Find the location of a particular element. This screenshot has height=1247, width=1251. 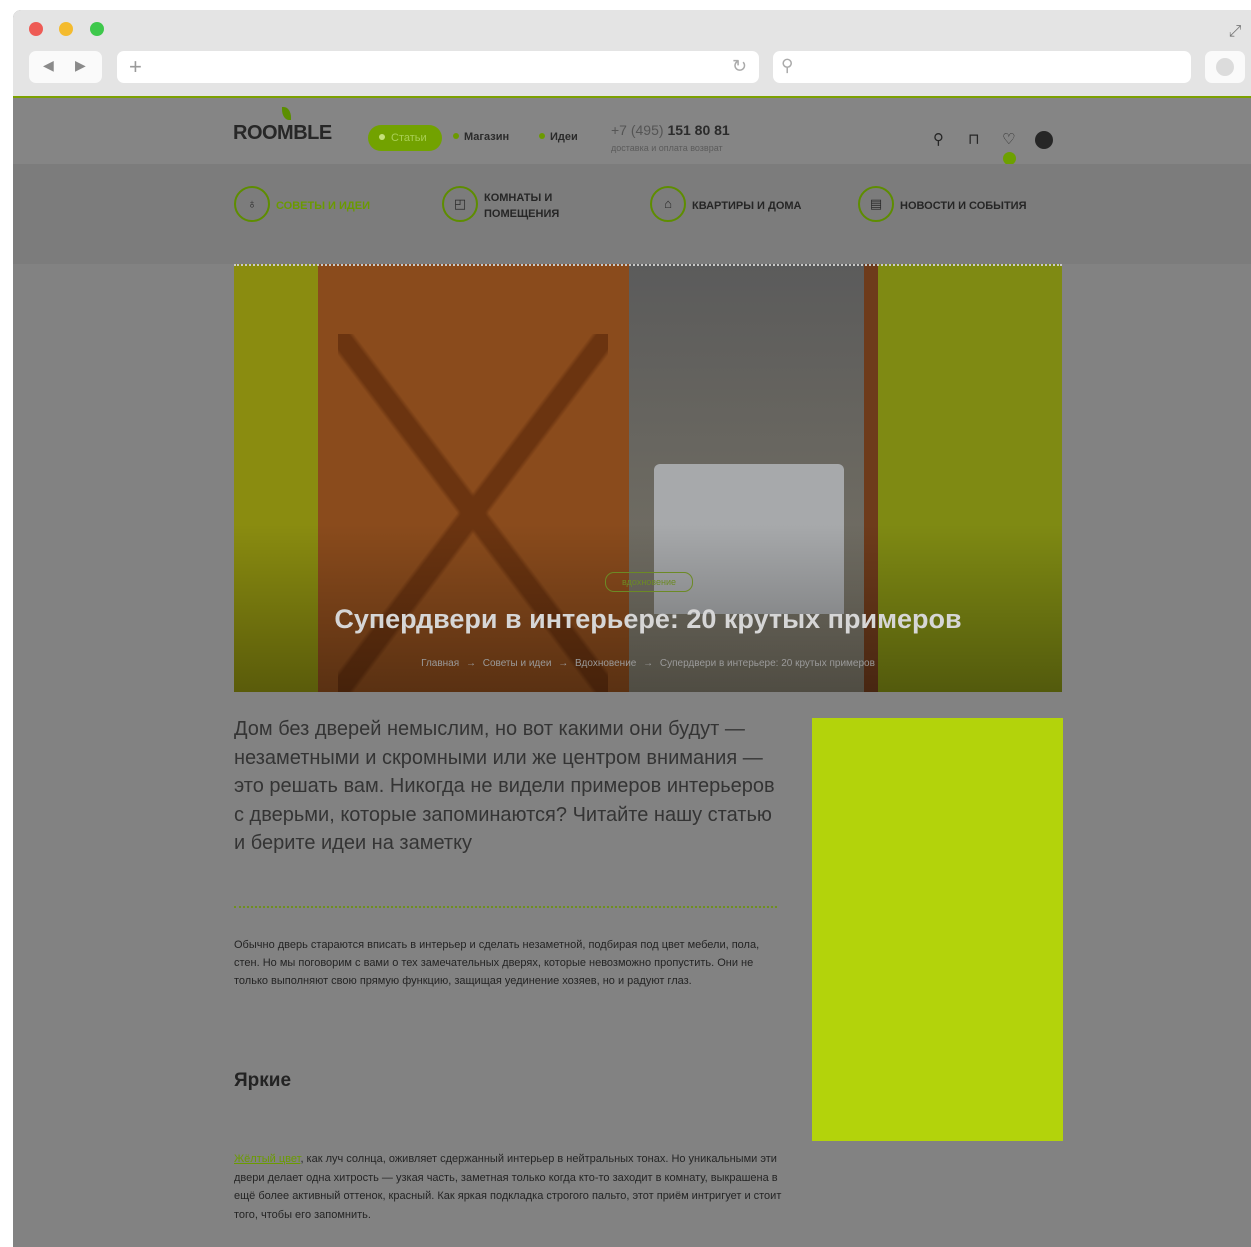

nav-shop-link: Магазин is located at coordinates (481, 137).